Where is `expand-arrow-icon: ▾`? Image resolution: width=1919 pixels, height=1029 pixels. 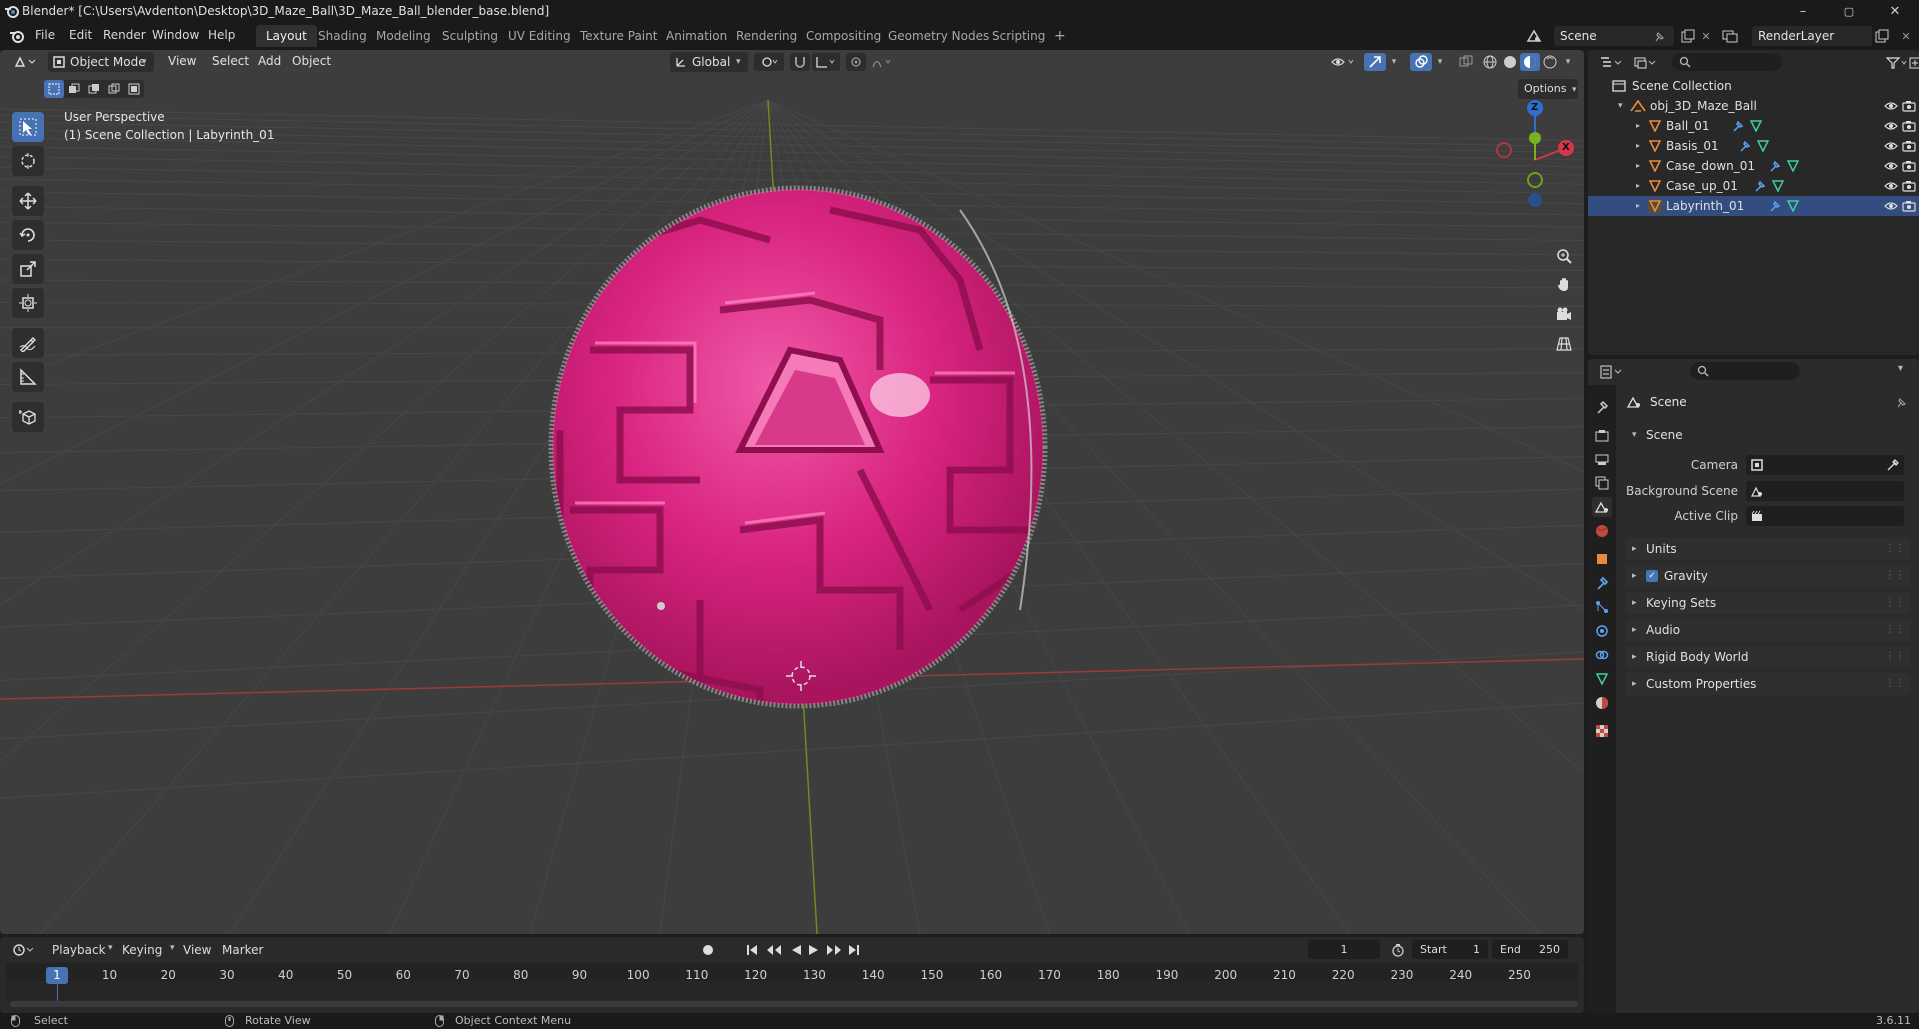
expand-arrow-icon: ▾ is located at coordinates (1620, 106).